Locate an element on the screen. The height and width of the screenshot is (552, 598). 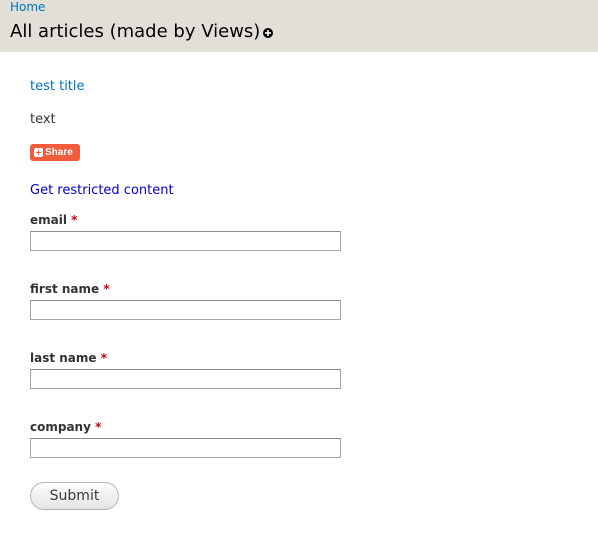
page-title: All articles (made by Views) is located at coordinates (135, 31).